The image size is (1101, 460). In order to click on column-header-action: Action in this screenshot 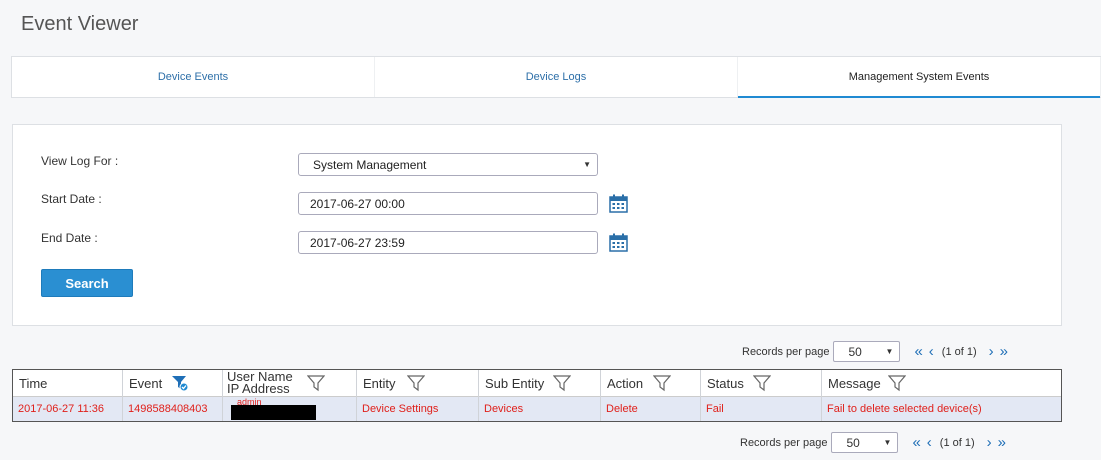, I will do `click(651, 383)`.